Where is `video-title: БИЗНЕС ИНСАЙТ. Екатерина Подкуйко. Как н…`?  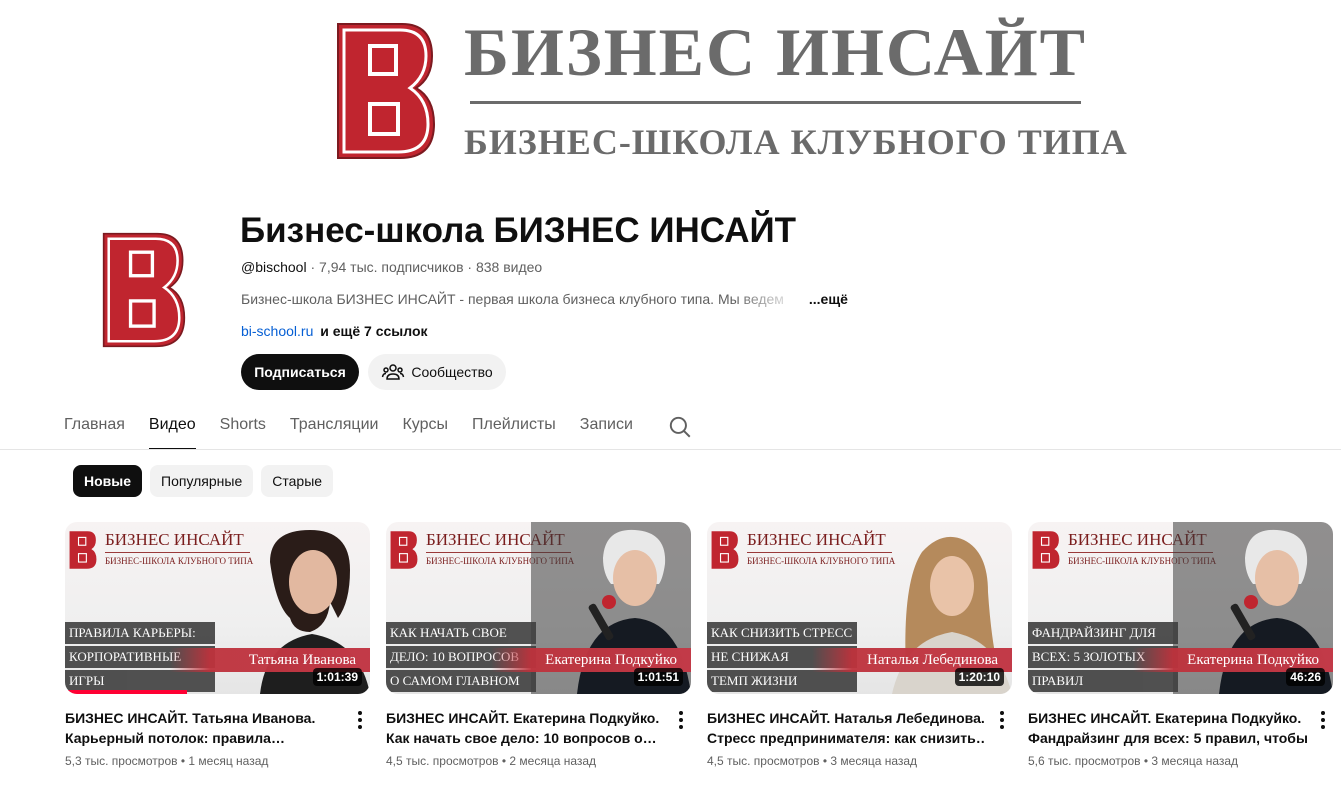
video-title: БИЗНЕС ИНСАЙТ. Екатерина Подкуйко. Как н… is located at coordinates (525, 728).